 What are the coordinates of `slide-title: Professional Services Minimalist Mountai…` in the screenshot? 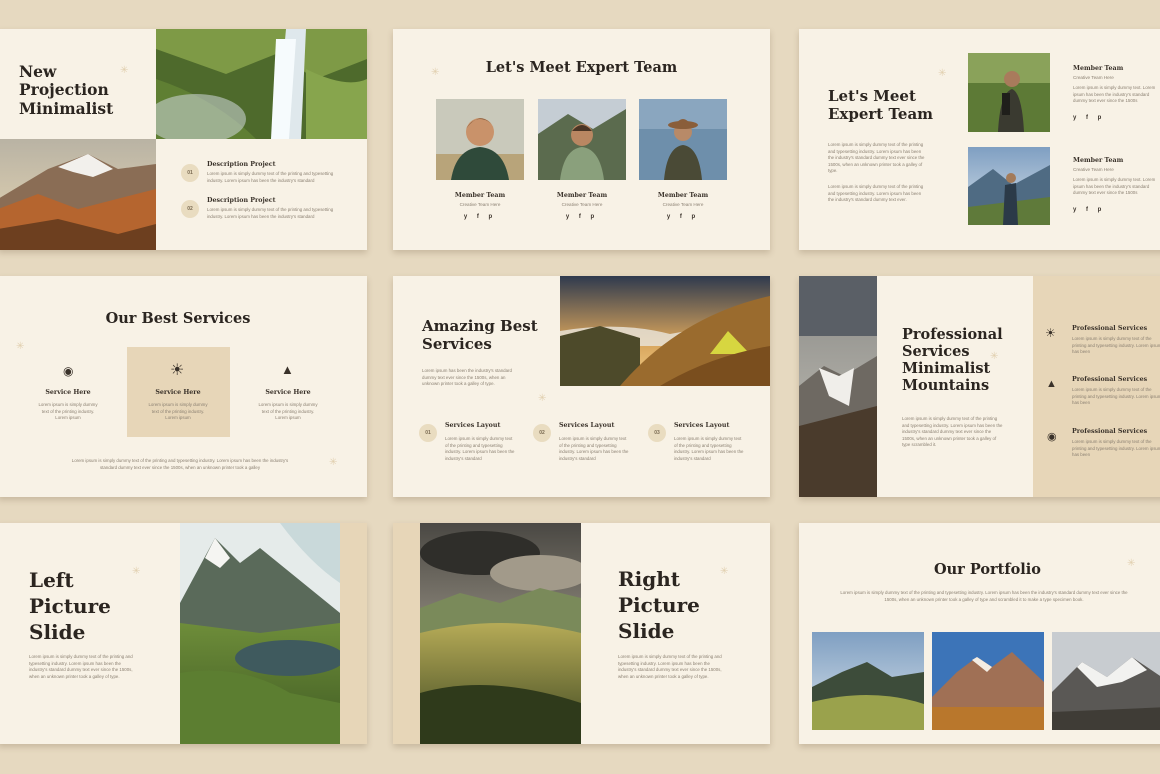 It's located at (952, 360).